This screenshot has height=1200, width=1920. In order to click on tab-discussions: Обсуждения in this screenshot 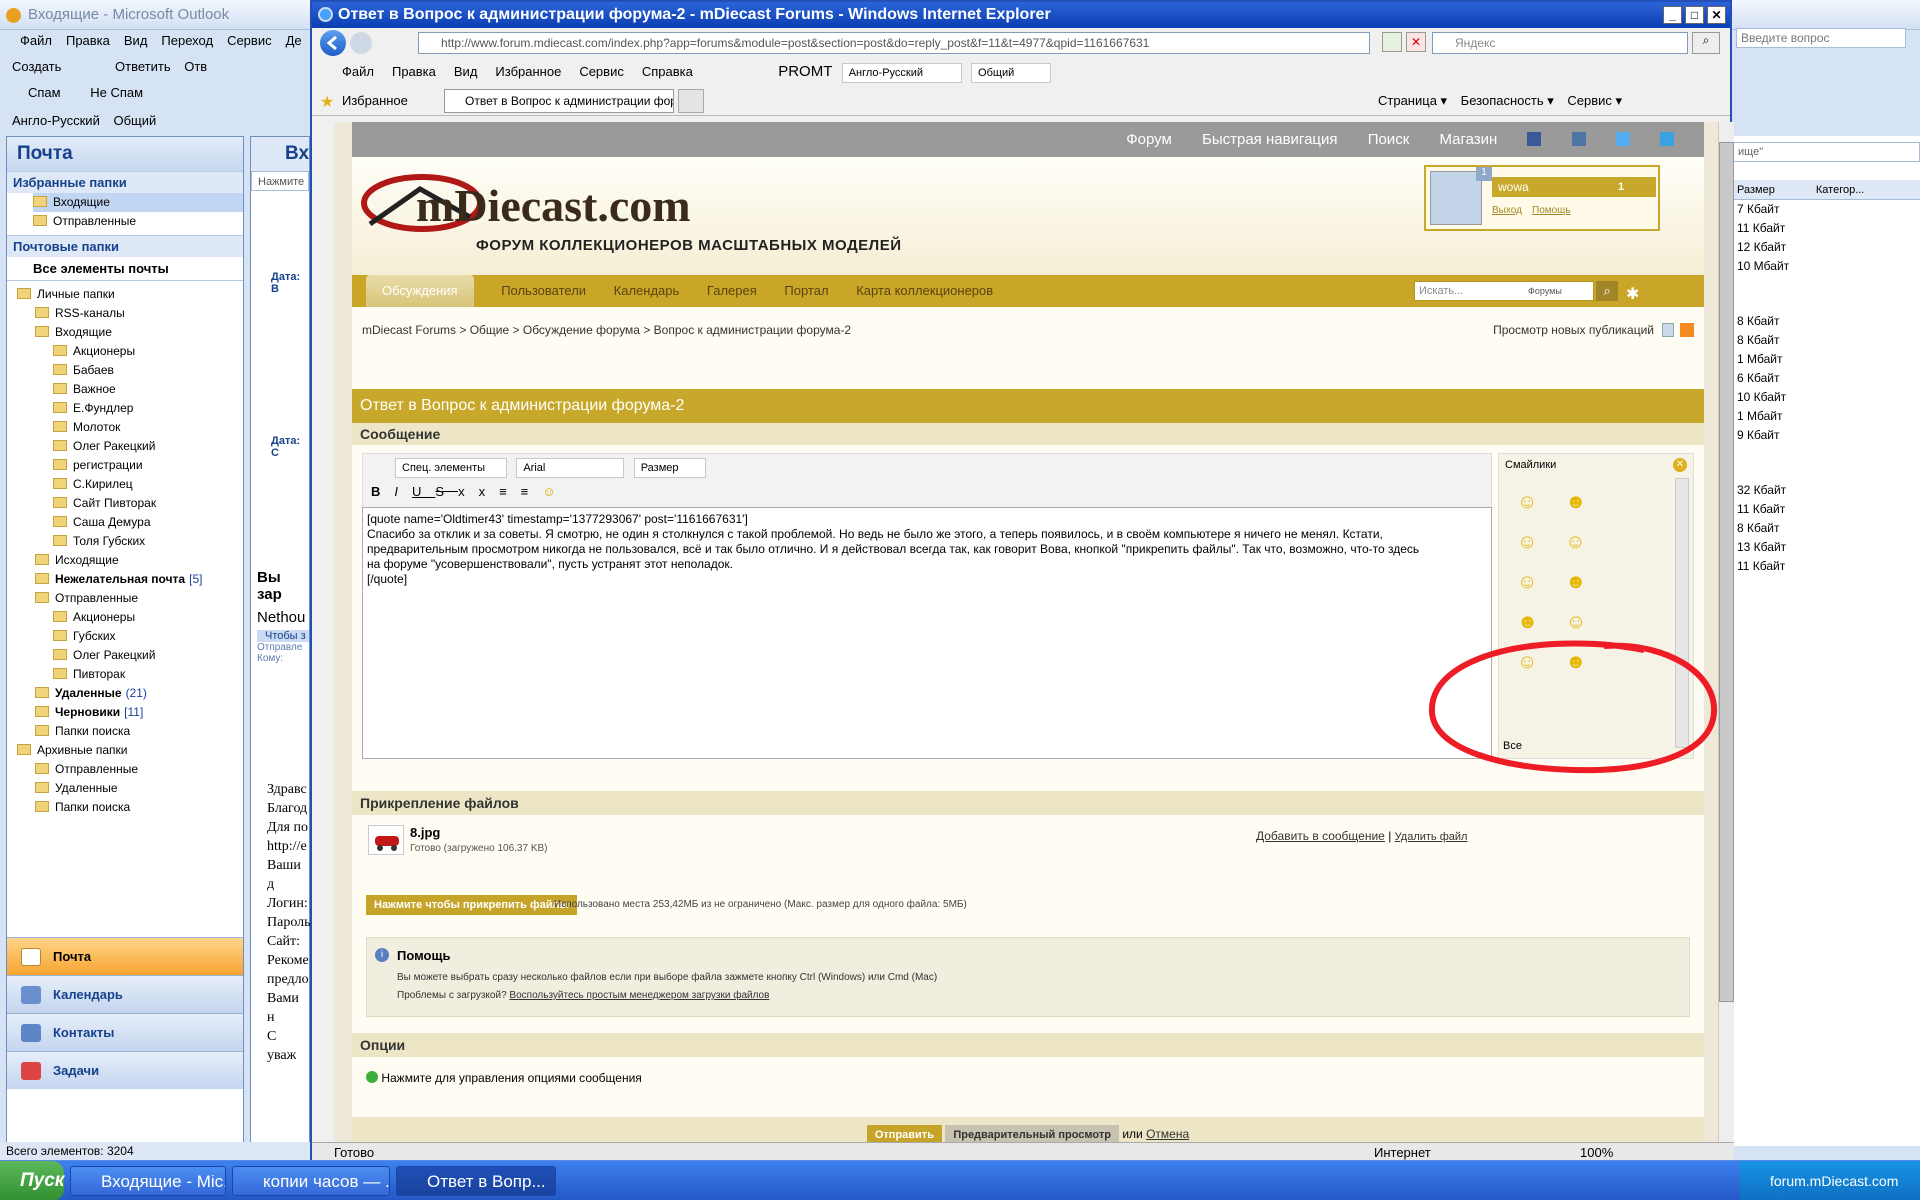, I will do `click(420, 291)`.